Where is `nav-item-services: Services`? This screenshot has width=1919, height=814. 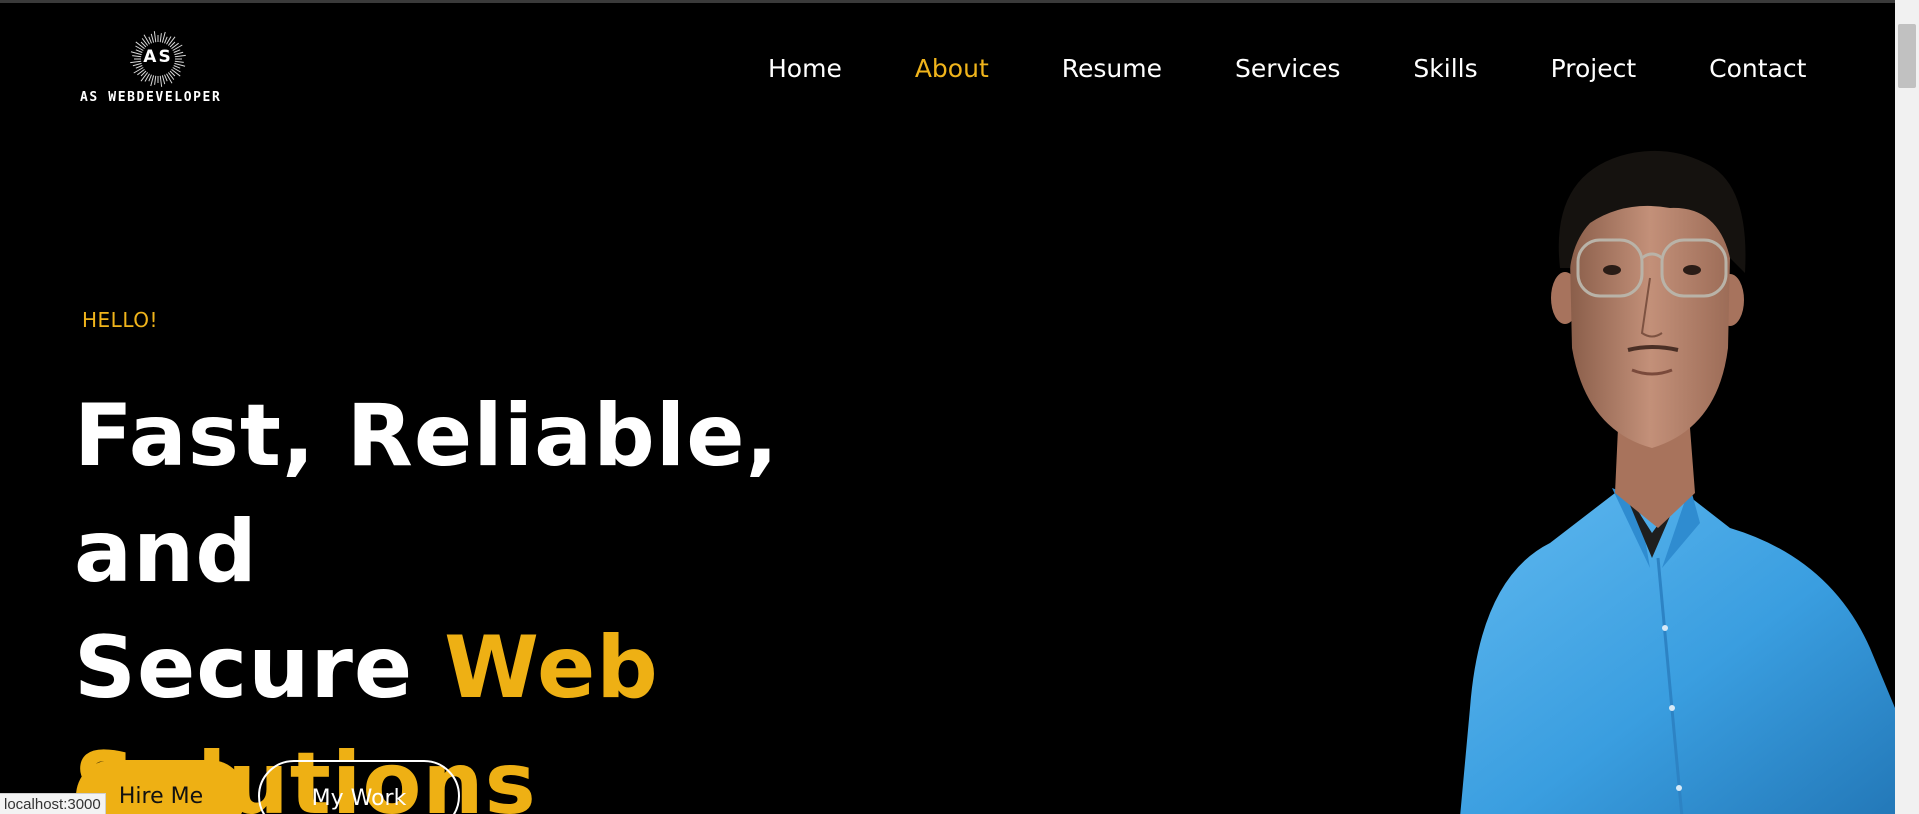 nav-item-services: Services is located at coordinates (1287, 68).